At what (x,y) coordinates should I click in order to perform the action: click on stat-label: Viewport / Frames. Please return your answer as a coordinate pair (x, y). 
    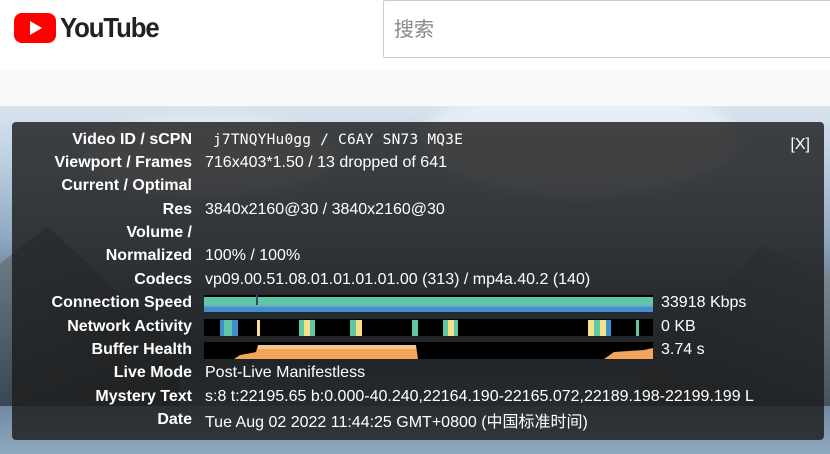
    Looking at the image, I should click on (123, 162).